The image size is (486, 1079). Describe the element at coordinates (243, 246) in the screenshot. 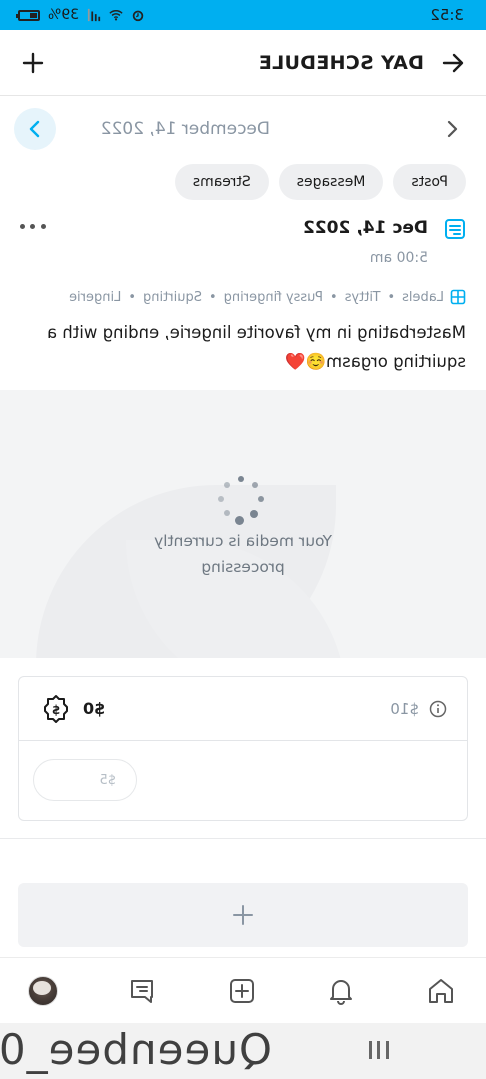

I see `scheduled-post-header: Dec 14, 2022 5:00 am` at that location.